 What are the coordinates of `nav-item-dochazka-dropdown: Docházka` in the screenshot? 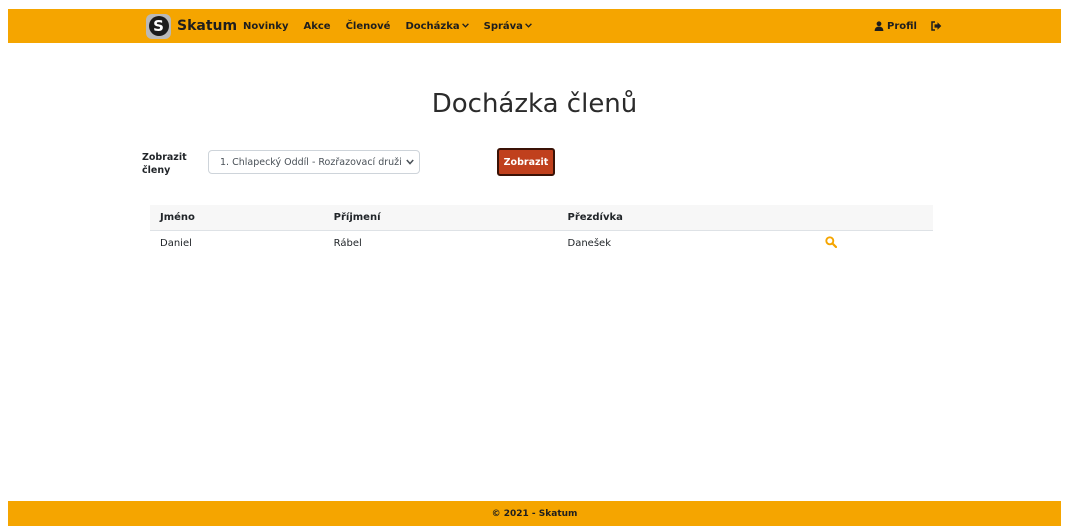 It's located at (437, 26).